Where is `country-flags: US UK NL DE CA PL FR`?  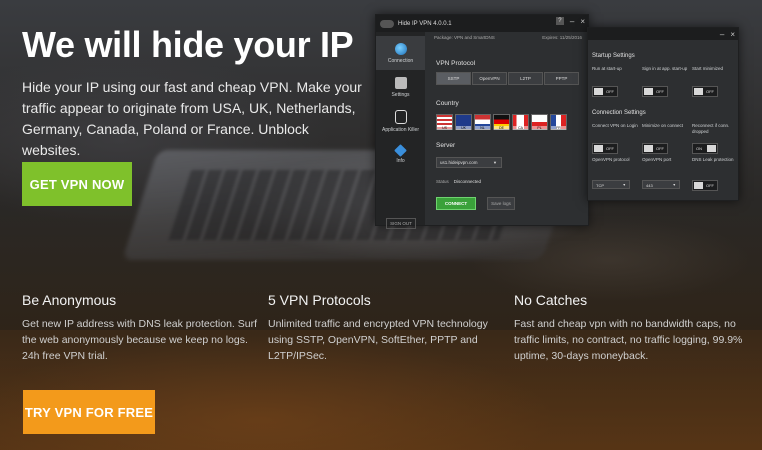
country-flags: US UK NL DE CA PL FR is located at coordinates (501, 122).